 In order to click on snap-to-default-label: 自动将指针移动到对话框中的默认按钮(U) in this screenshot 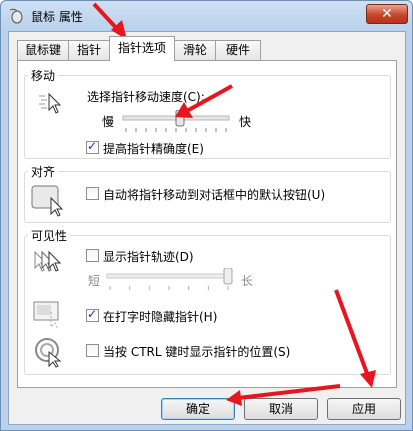, I will do `click(214, 195)`.